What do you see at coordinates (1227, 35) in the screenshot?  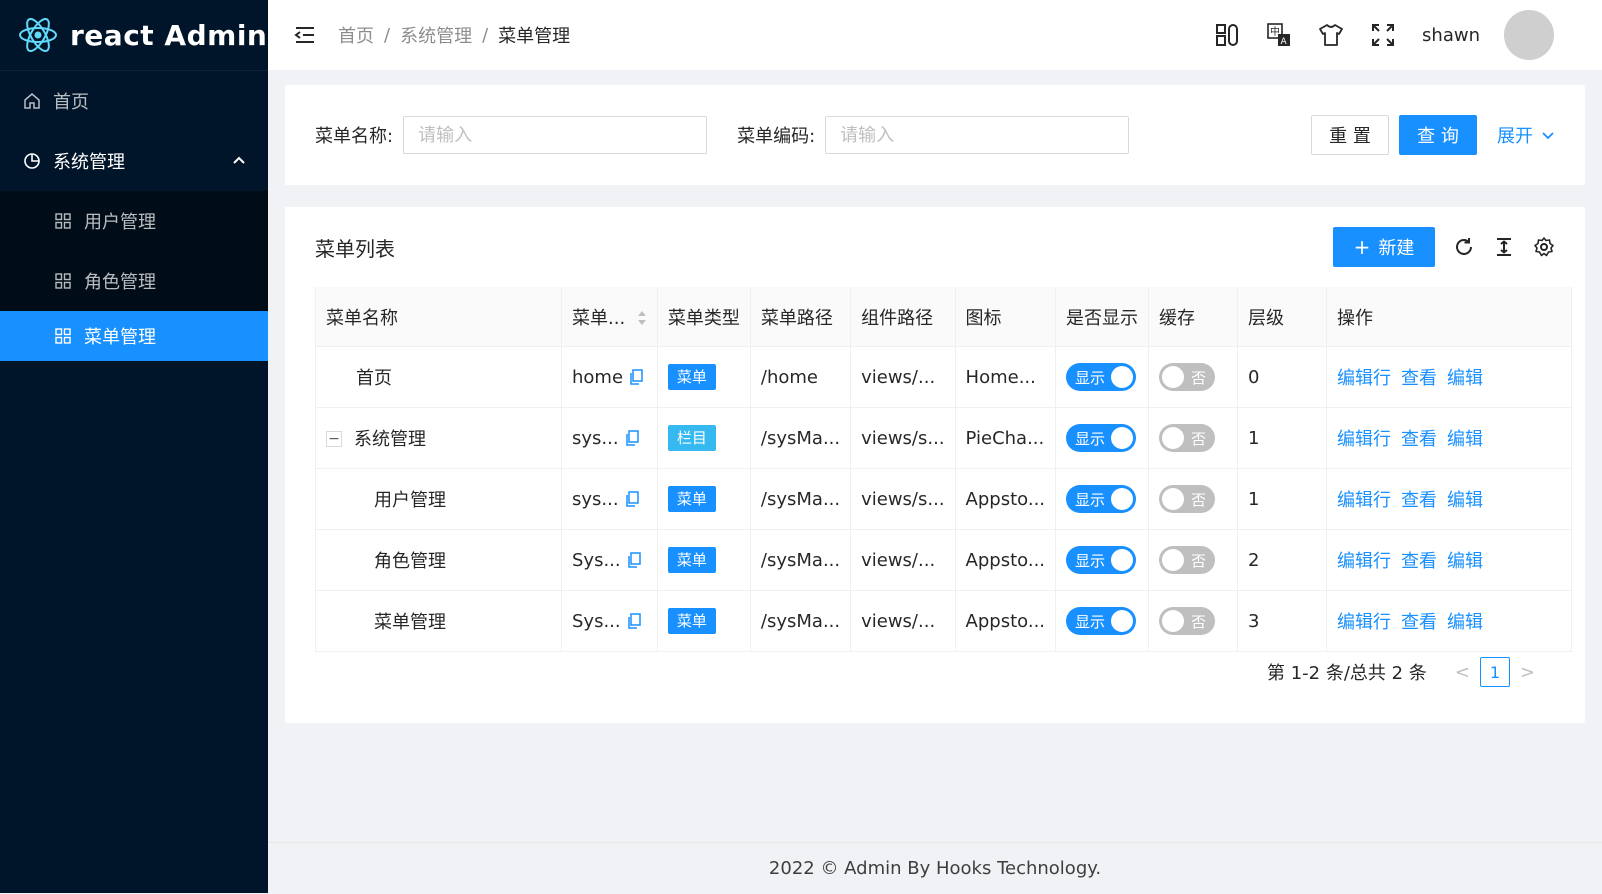 I see `layout-icon` at bounding box center [1227, 35].